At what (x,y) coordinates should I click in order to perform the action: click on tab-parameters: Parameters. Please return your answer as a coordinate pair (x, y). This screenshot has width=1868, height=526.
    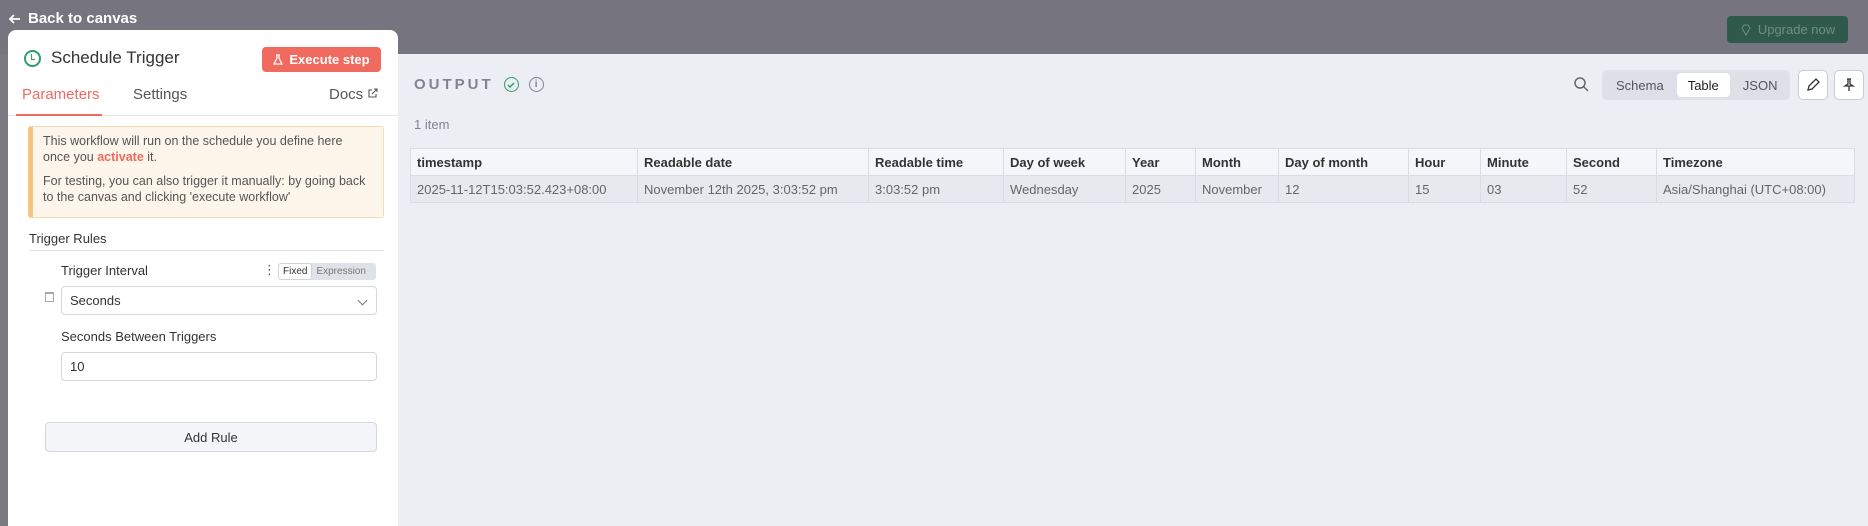
    Looking at the image, I should click on (59, 100).